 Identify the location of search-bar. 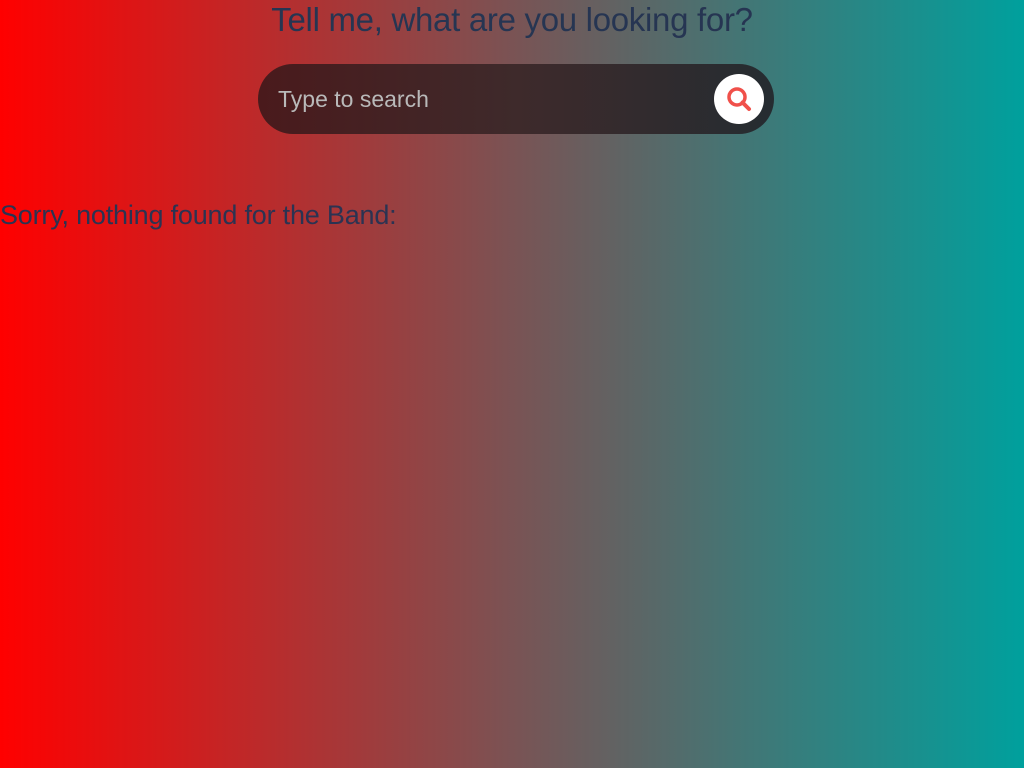
(516, 99).